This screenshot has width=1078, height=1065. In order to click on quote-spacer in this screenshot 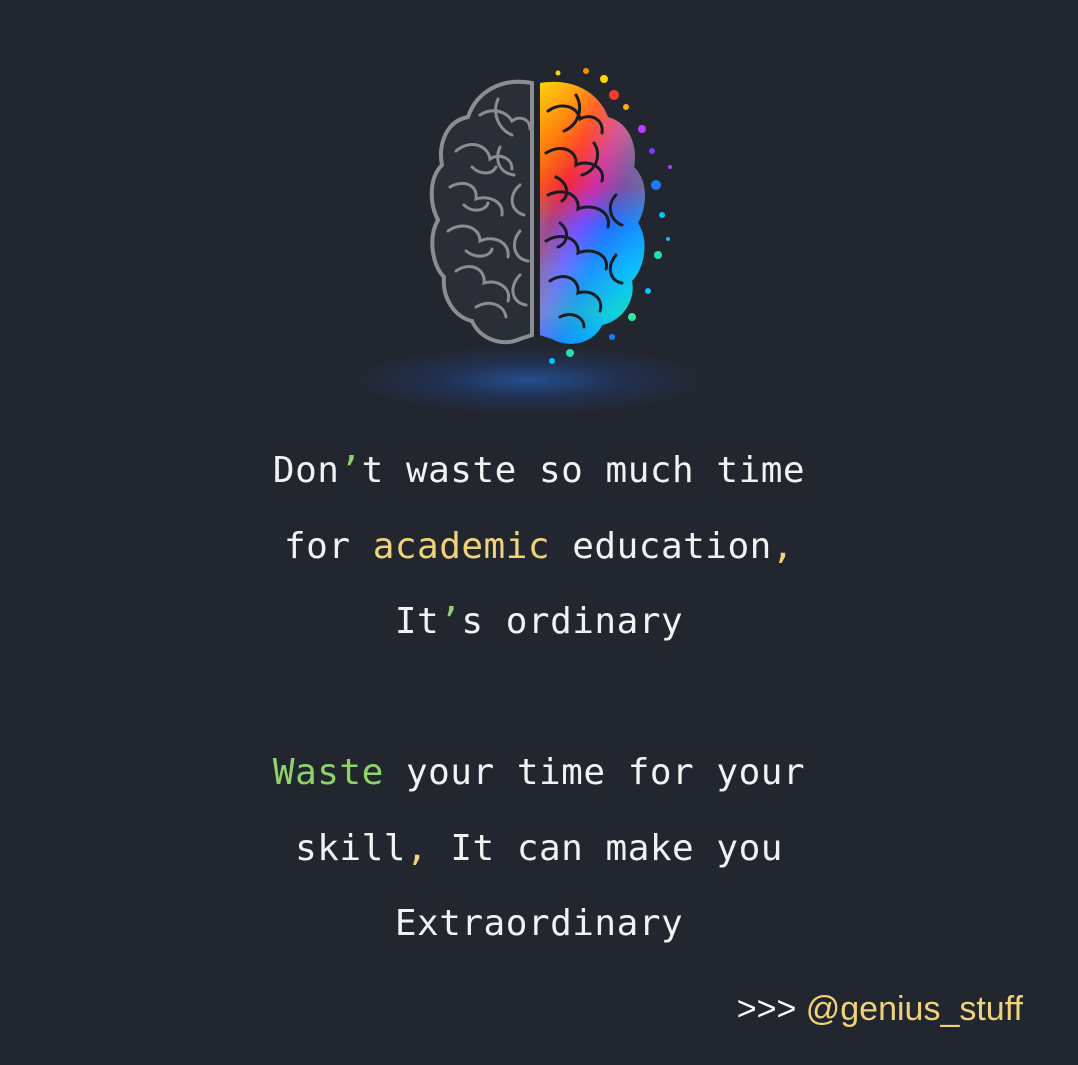, I will do `click(539, 705)`.